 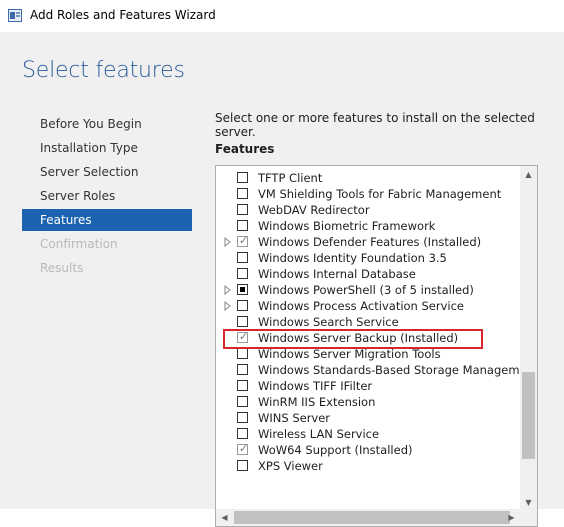 I want to click on feature-label: Windows Search Service, so click(x=328, y=322).